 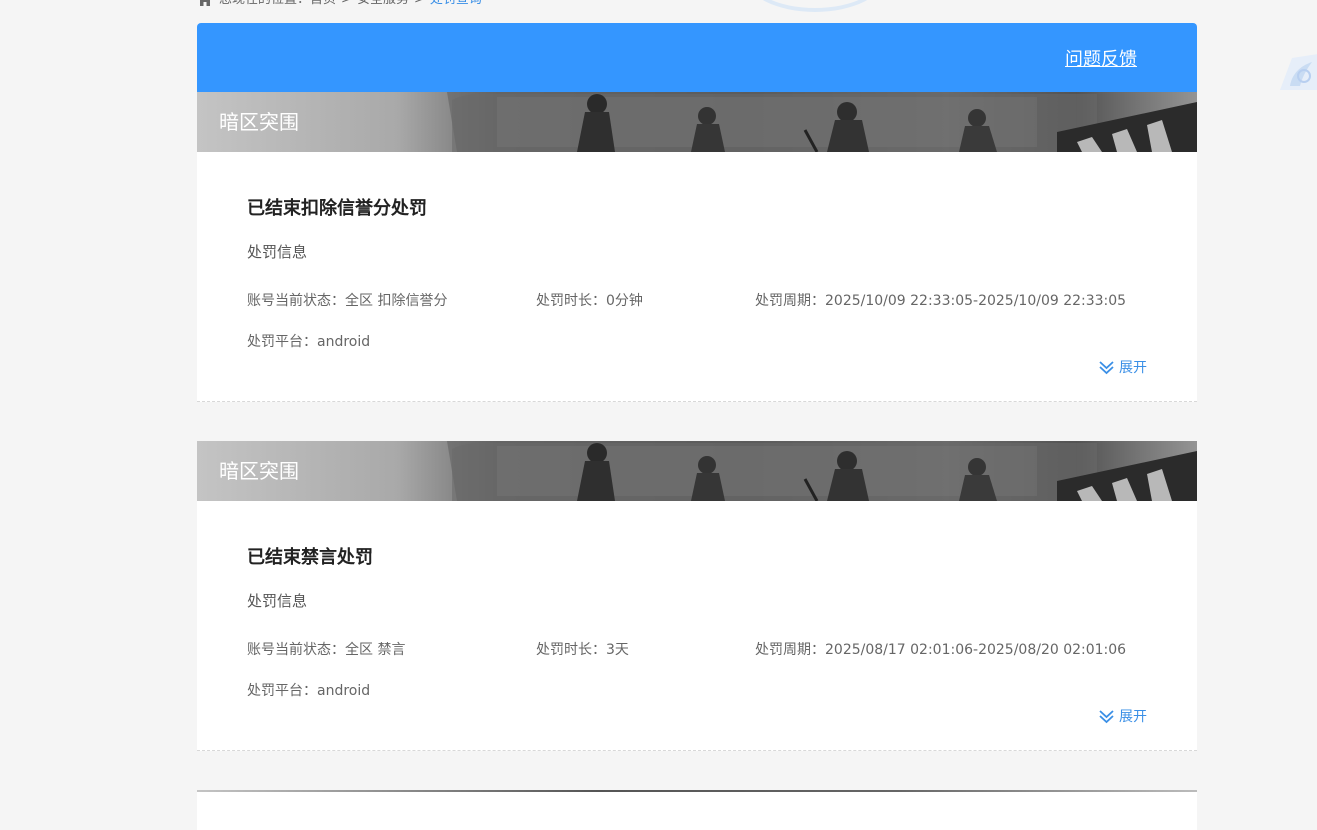 I want to click on penalty-duration: 处罚时长：3天, so click(x=582, y=650).